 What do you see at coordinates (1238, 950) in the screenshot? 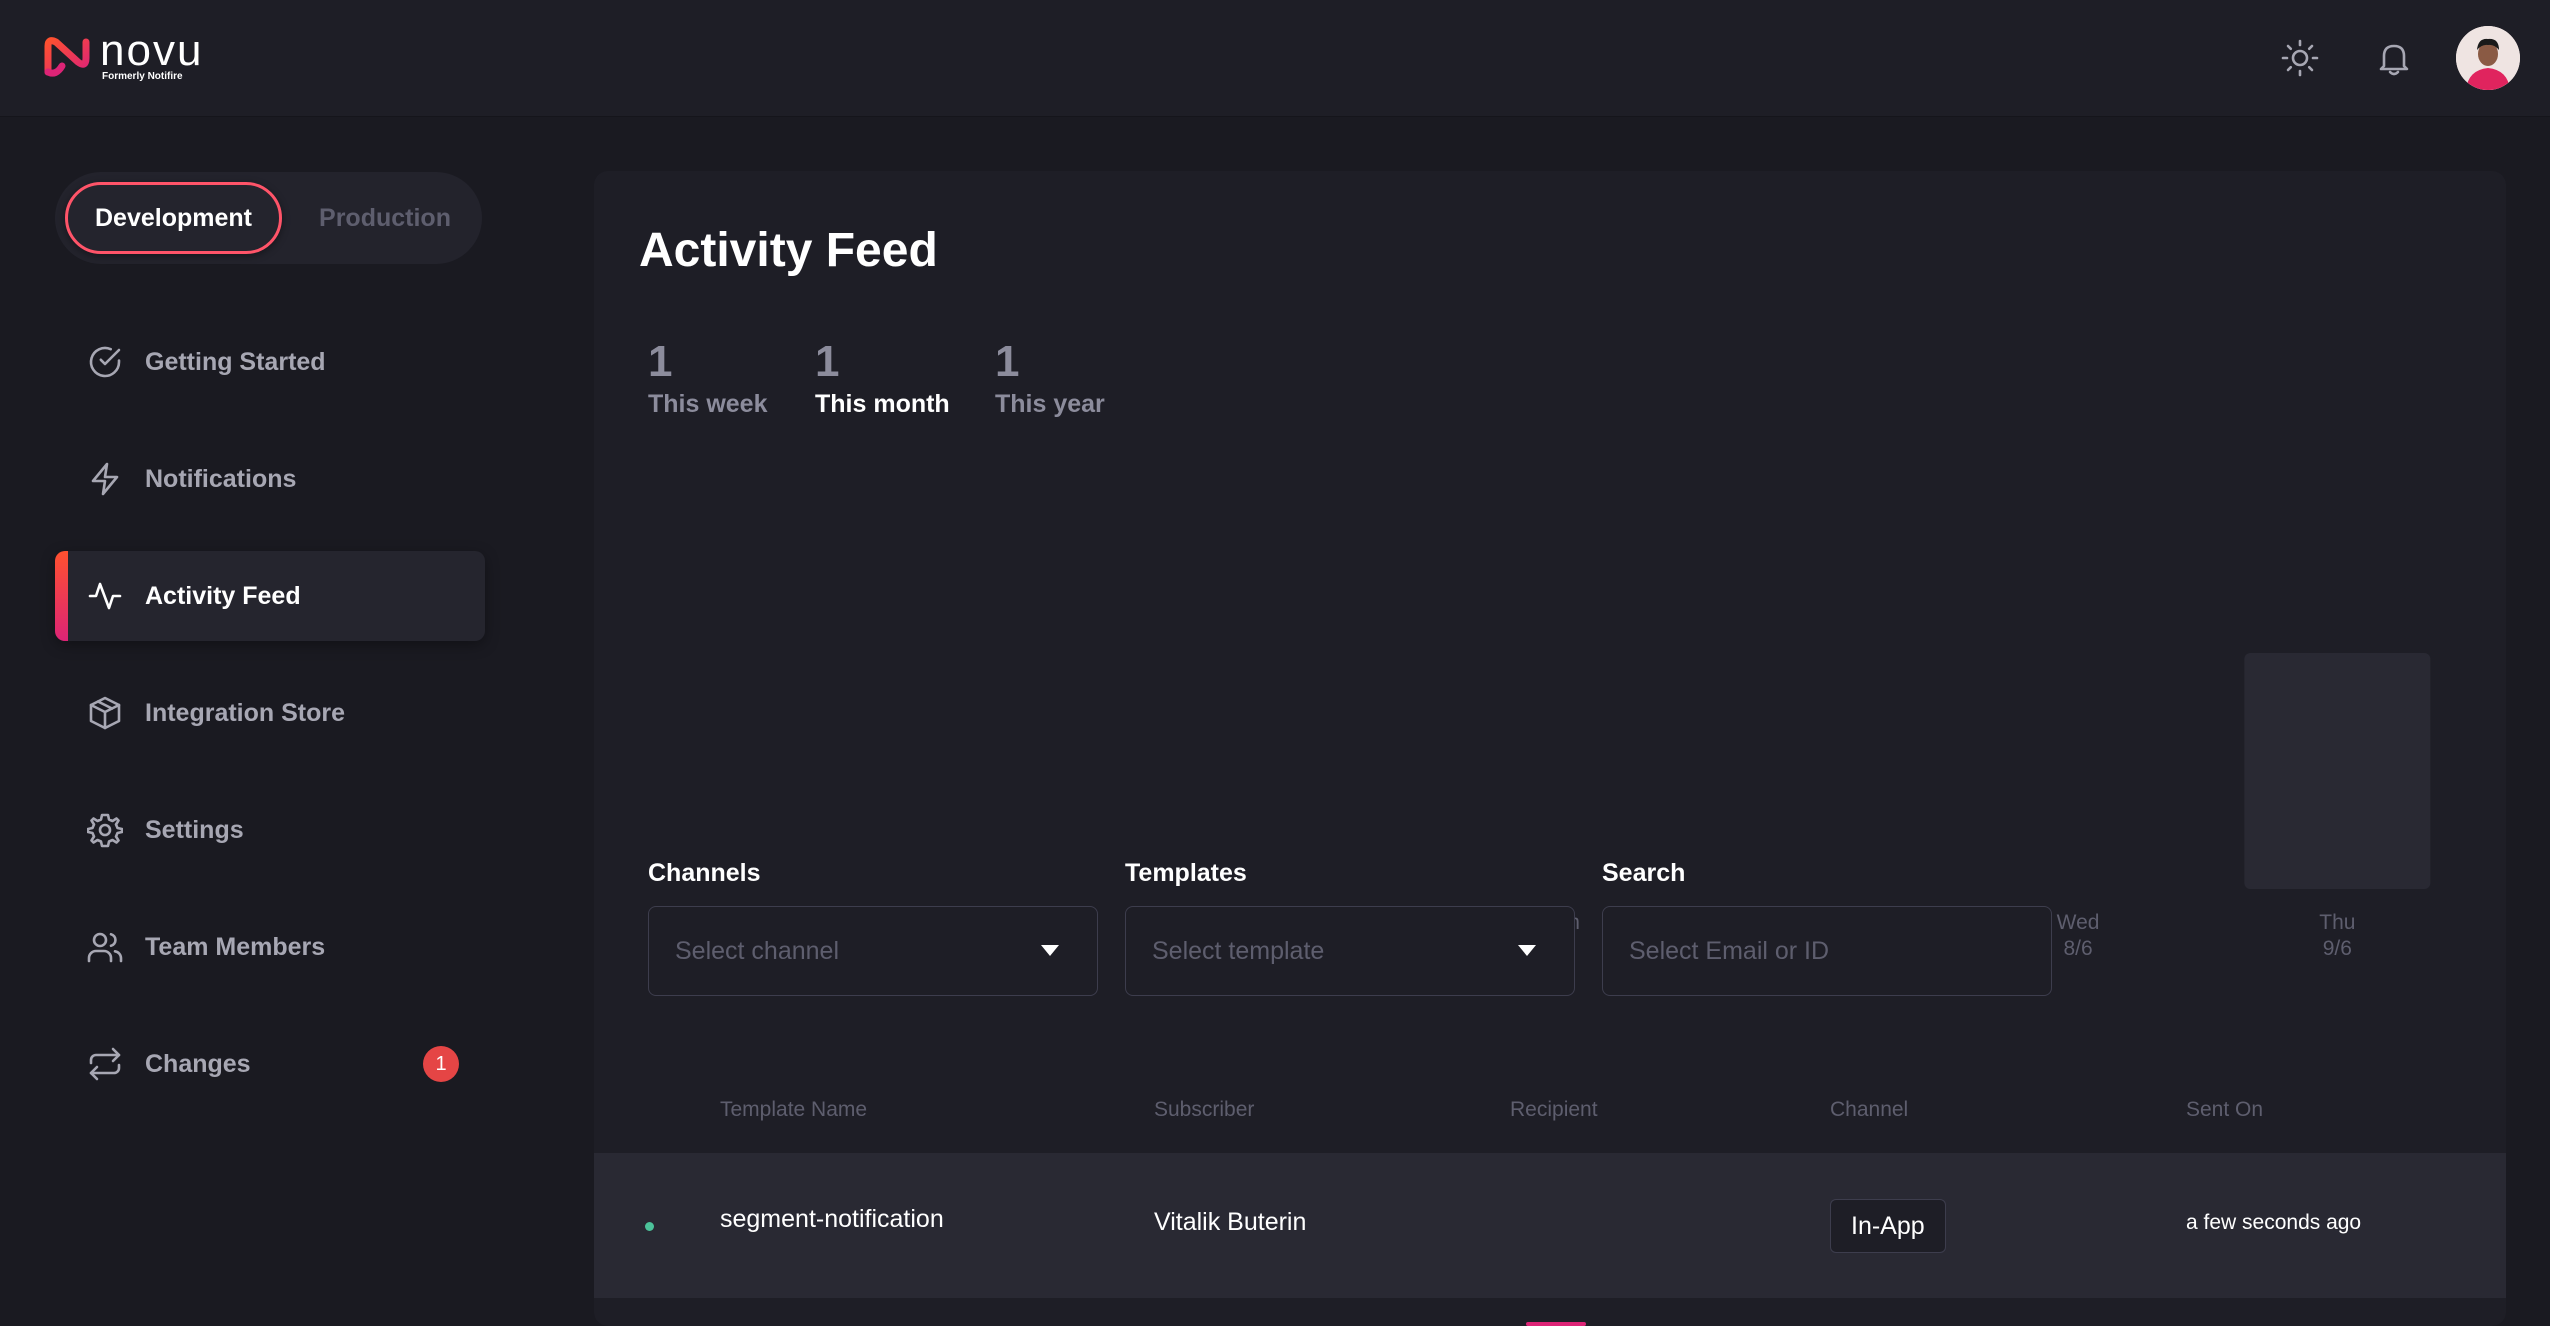
I see `template-select-placeholder: Select template` at bounding box center [1238, 950].